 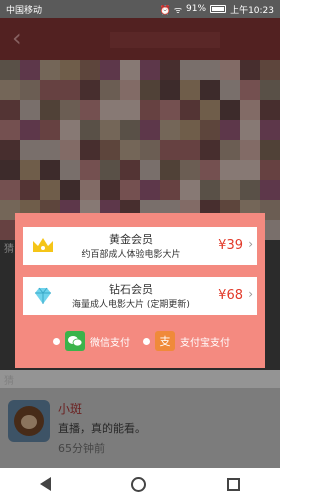 What do you see at coordinates (75, 341) in the screenshot?
I see `wechat-icon` at bounding box center [75, 341].